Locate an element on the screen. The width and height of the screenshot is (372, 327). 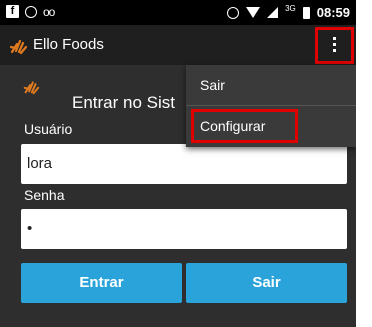
menu-item-configurar: Configurar is located at coordinates (271, 126).